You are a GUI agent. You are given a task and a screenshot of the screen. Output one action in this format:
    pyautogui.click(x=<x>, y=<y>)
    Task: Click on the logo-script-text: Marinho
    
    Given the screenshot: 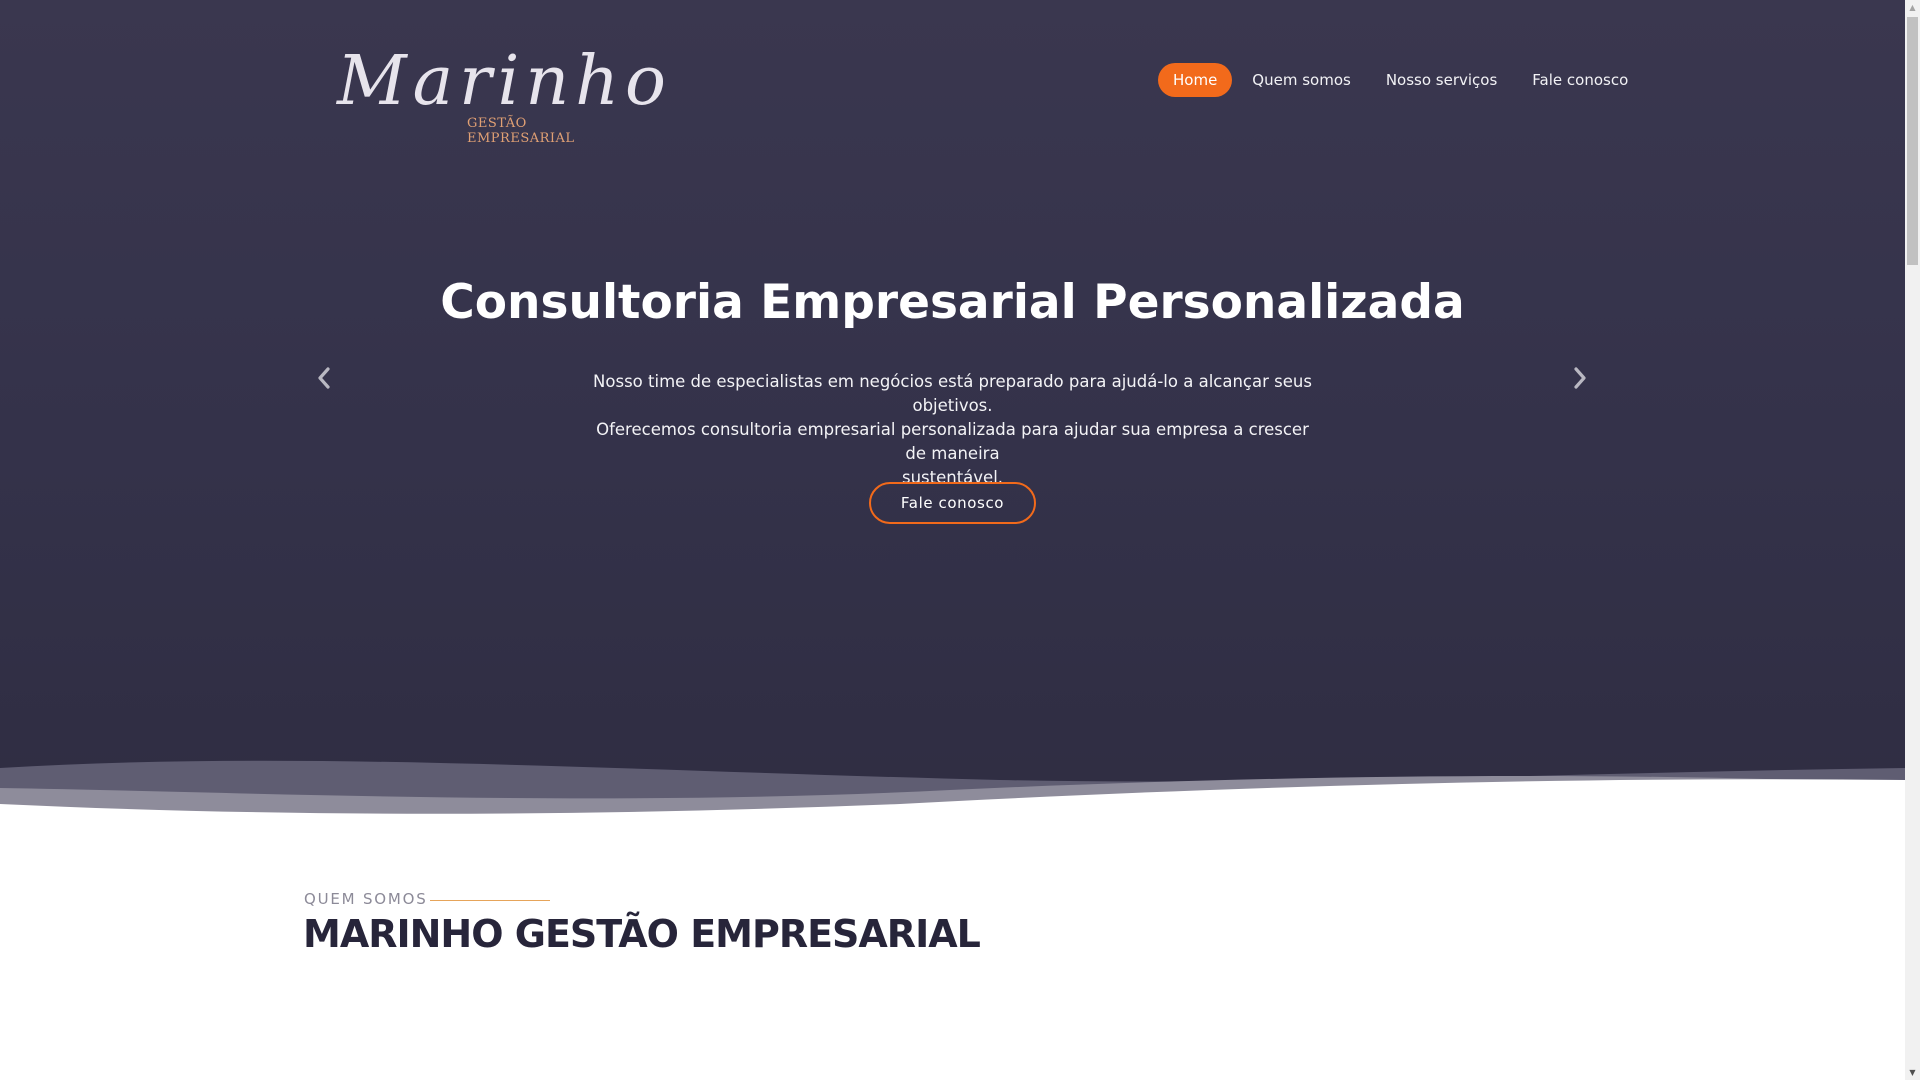 What is the action you would take?
    pyautogui.click(x=504, y=81)
    